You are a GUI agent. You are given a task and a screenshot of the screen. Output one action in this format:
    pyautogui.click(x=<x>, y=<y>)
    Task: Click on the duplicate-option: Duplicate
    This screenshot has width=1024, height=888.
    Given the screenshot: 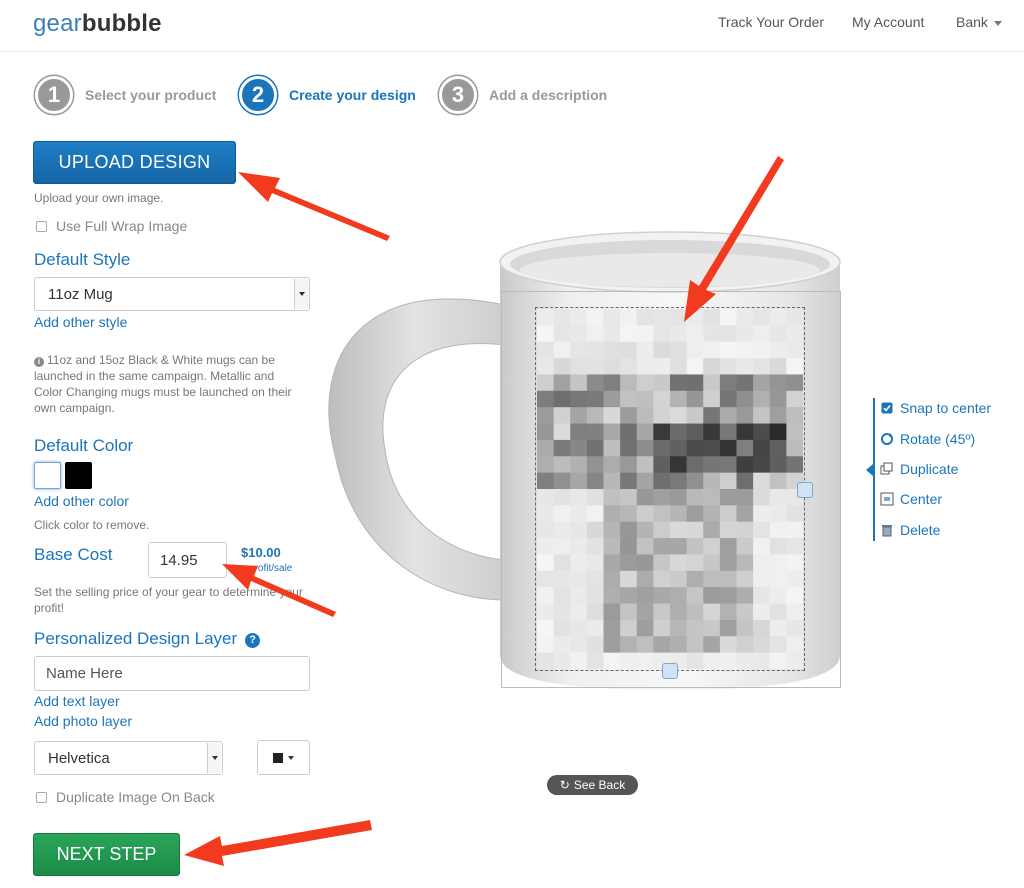 What is the action you would take?
    pyautogui.click(x=919, y=469)
    